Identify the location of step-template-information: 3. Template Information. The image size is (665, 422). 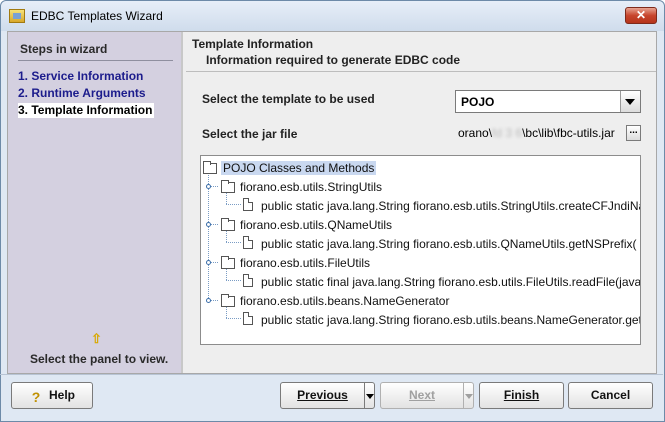
(86, 110).